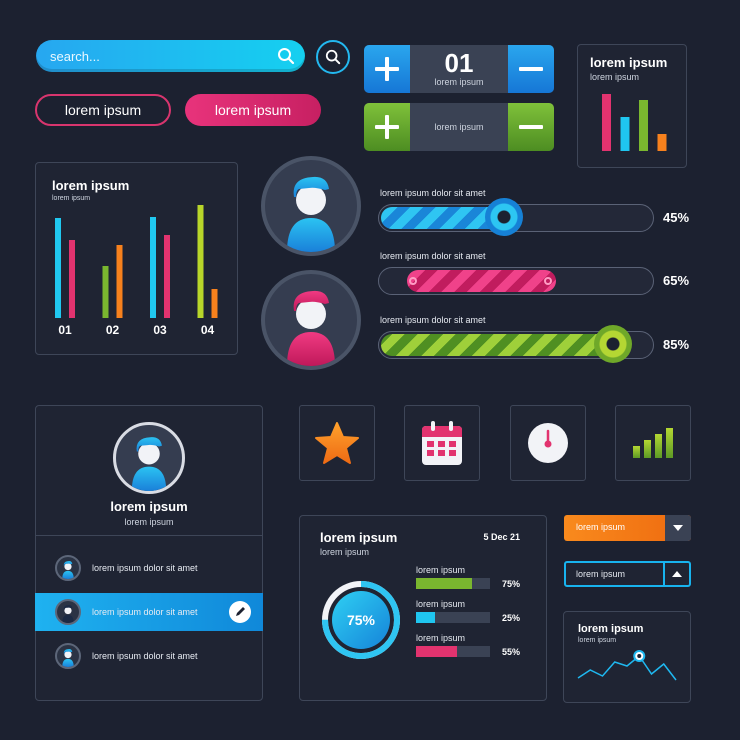  Describe the element at coordinates (149, 522) in the screenshot. I see `profile-subtitle: lorem ipsum` at that location.